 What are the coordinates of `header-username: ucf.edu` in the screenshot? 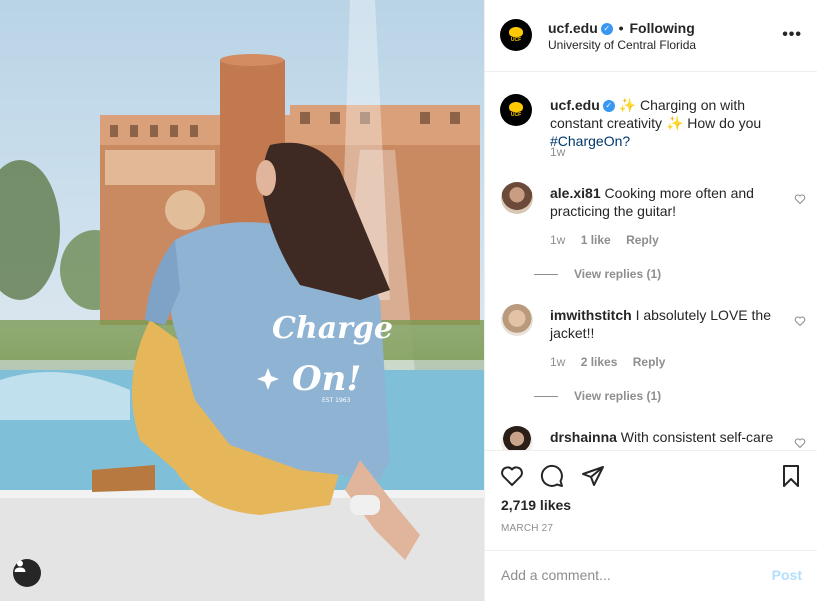 It's located at (573, 28).